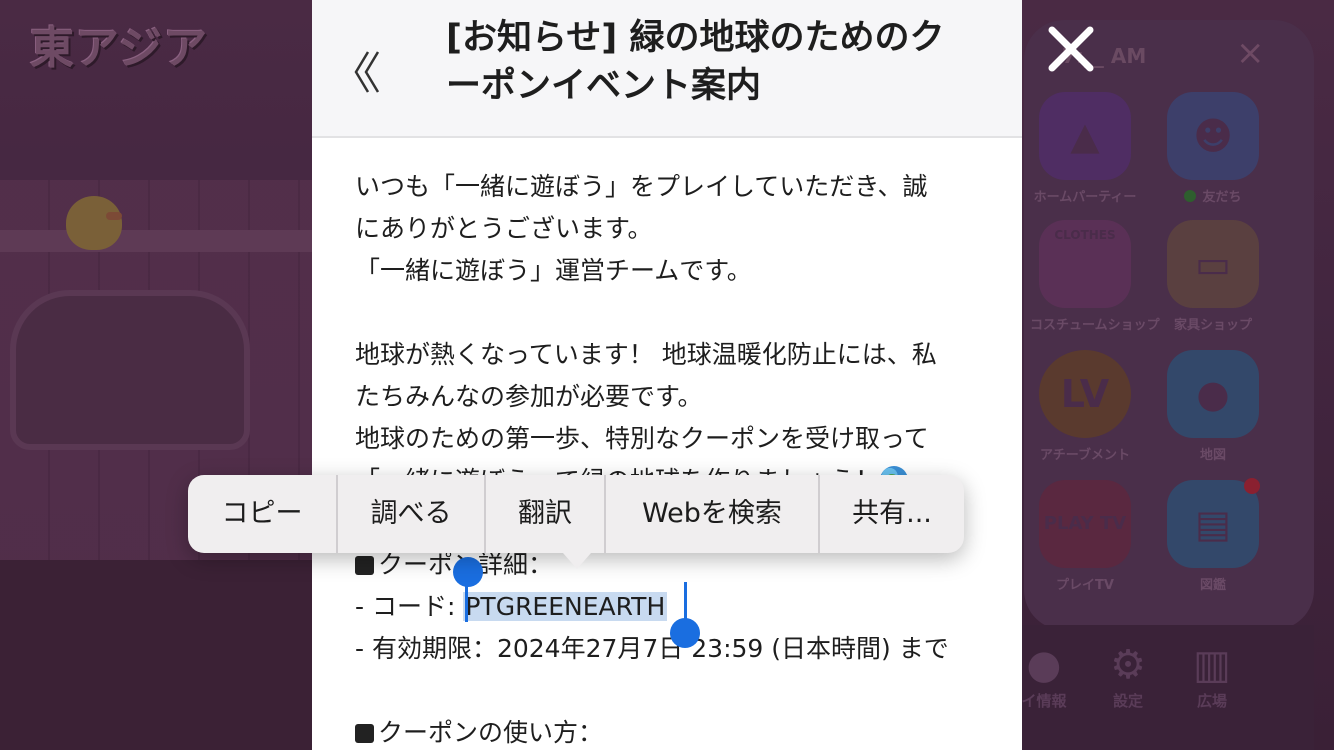 Image resolution: width=1334 pixels, height=750 pixels. Describe the element at coordinates (546, 514) in the screenshot. I see `translate-menu-item: 翻訳` at that location.